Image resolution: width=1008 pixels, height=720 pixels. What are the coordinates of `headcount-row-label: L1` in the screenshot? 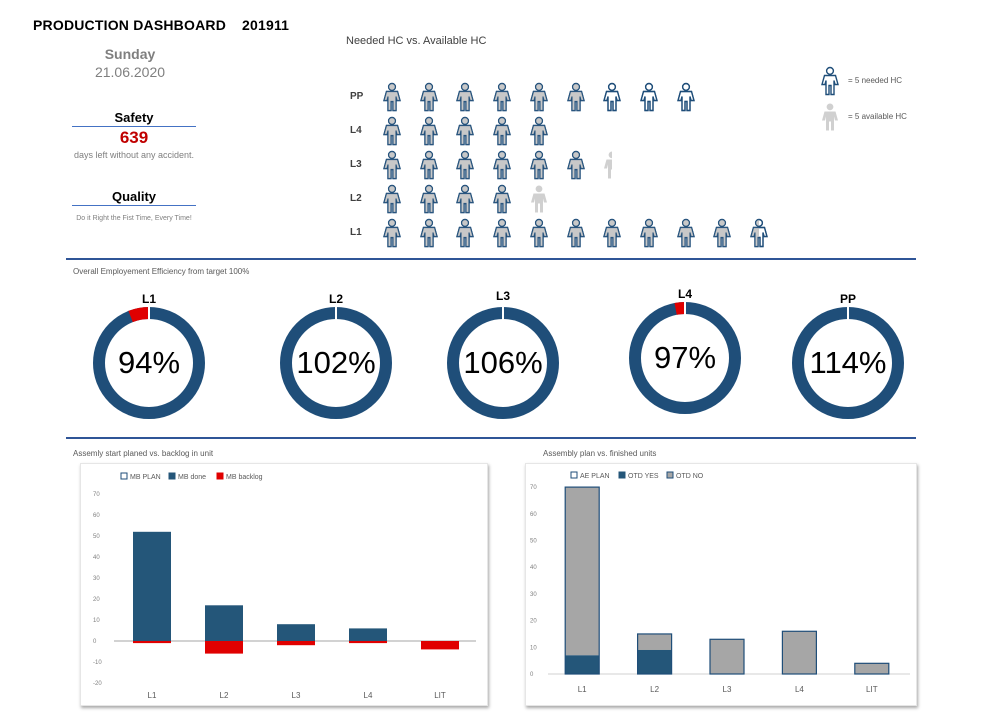 It's located at (356, 232).